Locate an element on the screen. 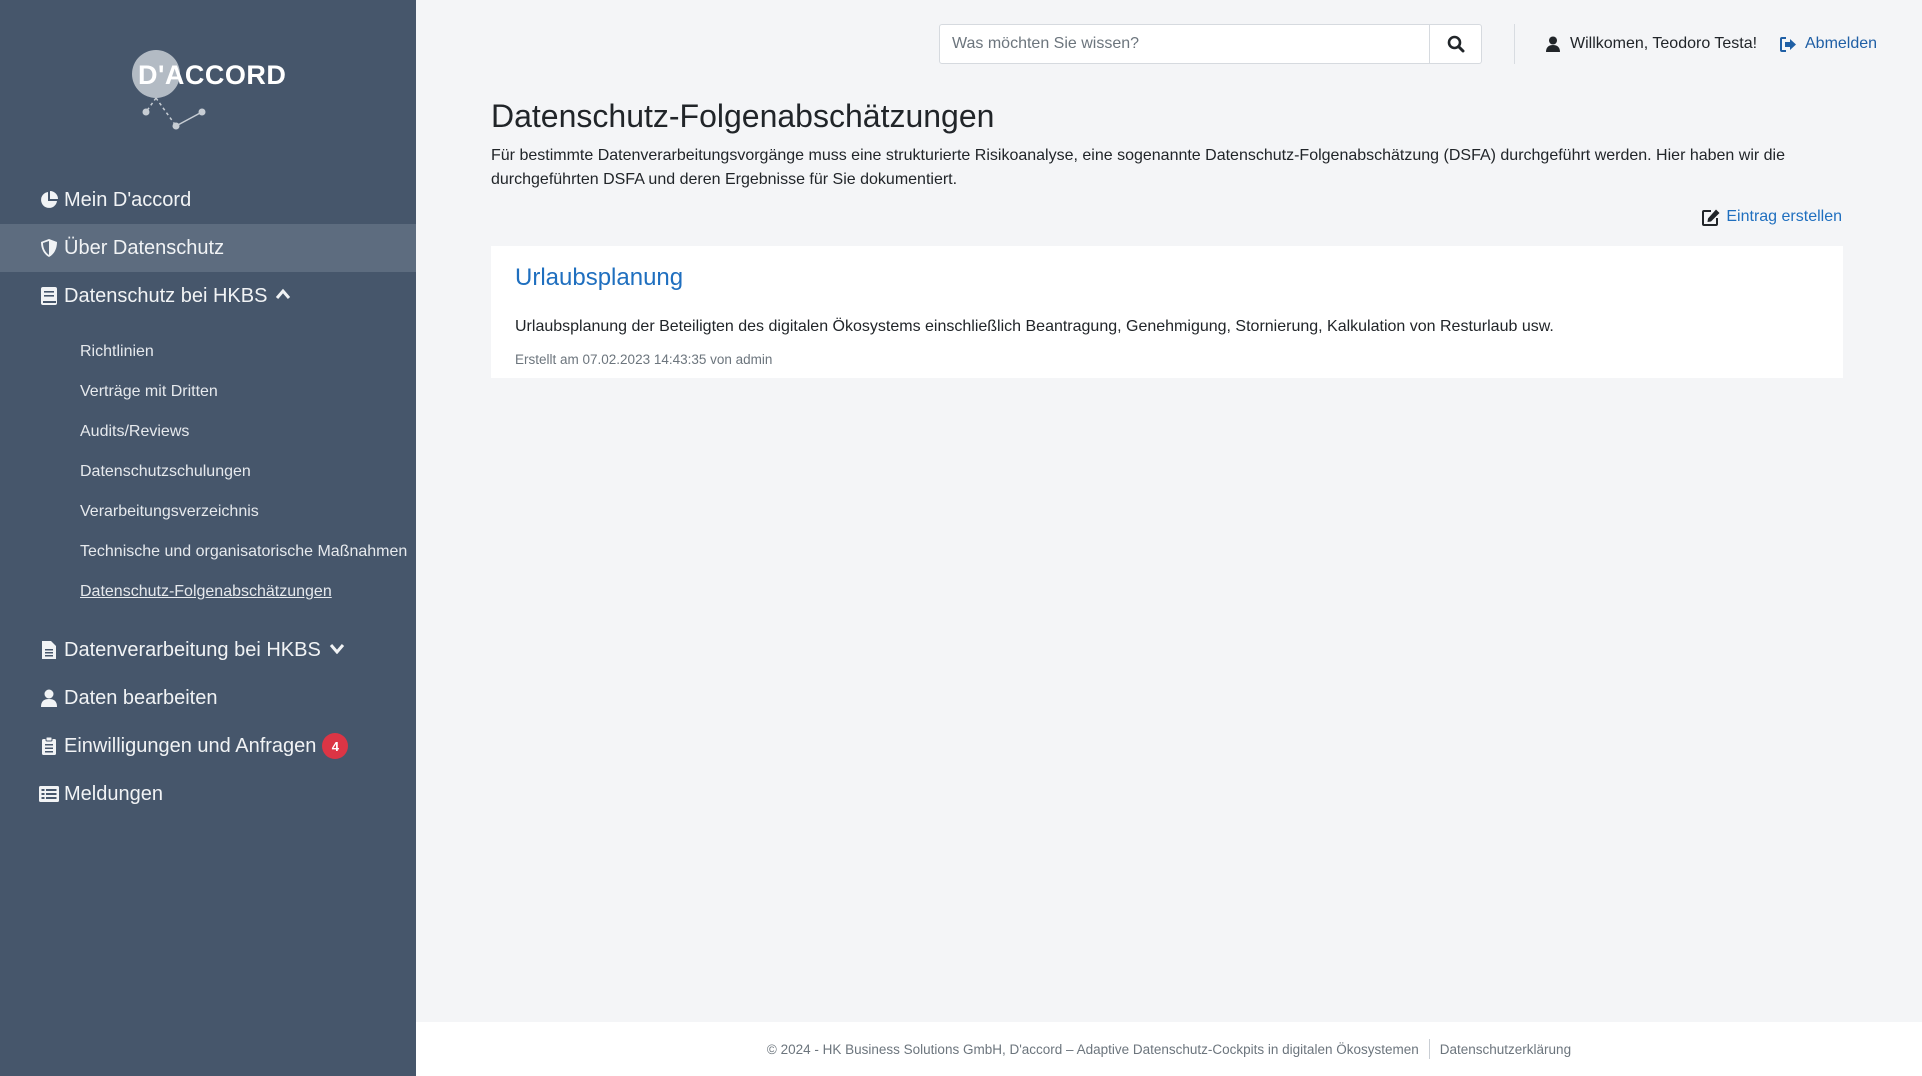 This screenshot has height=1076, width=1922. subnav-item-dsfa: Datenschutz-Folgenabschätzungen is located at coordinates (208, 592).